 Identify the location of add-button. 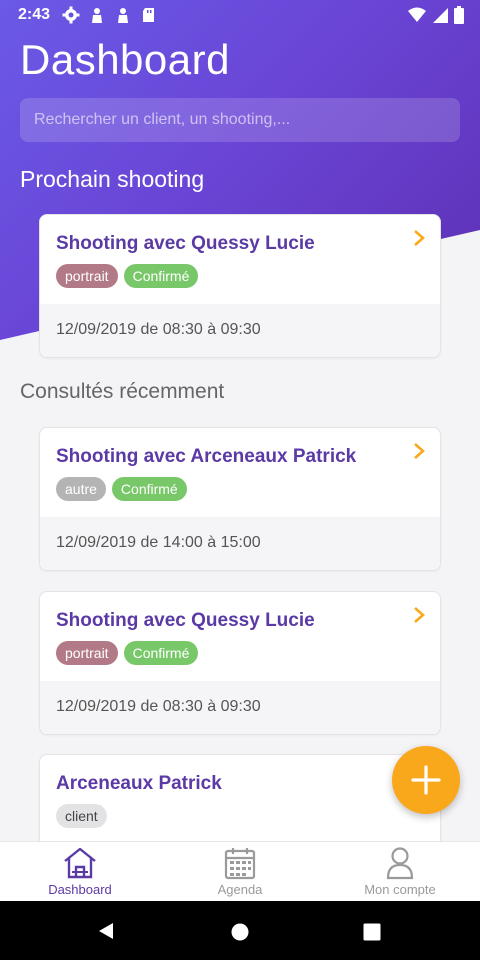
(426, 780).